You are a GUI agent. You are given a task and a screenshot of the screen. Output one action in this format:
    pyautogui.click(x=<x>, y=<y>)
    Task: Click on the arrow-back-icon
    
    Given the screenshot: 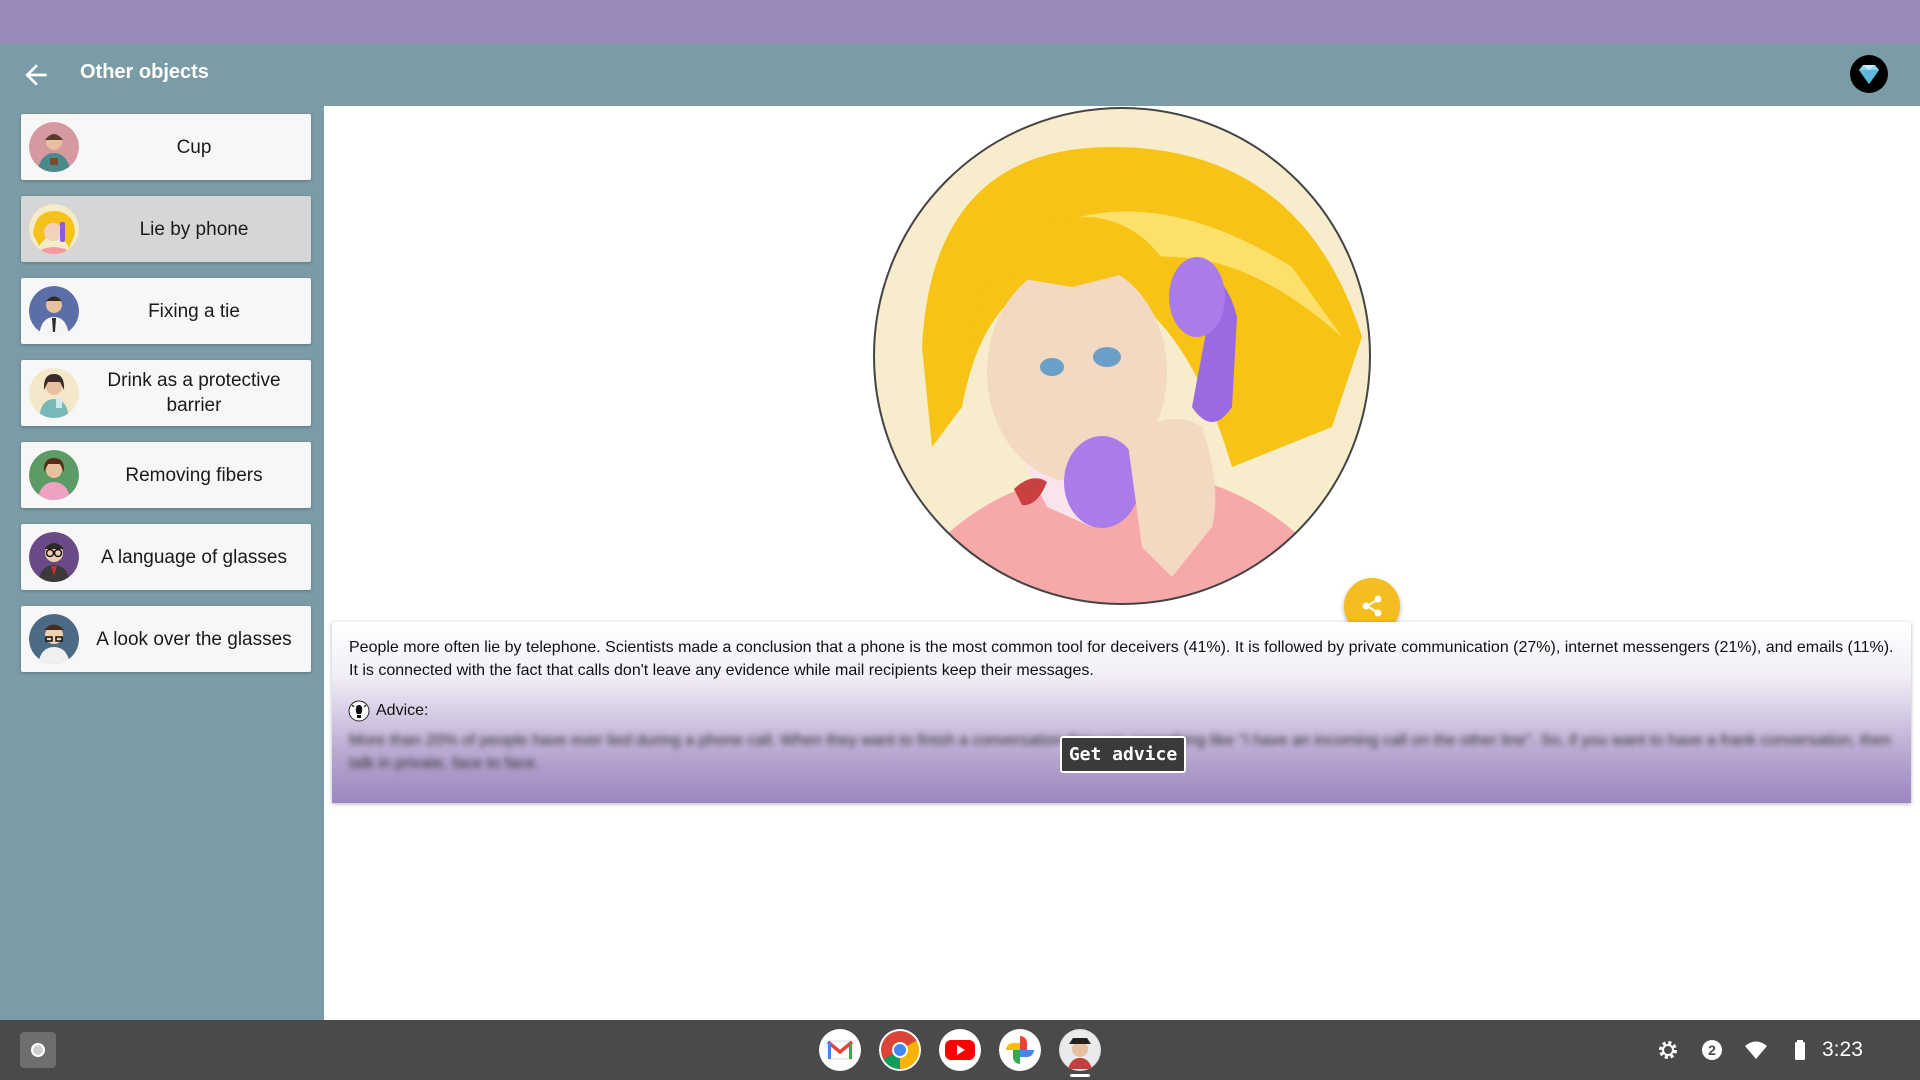 What is the action you would take?
    pyautogui.click(x=36, y=75)
    